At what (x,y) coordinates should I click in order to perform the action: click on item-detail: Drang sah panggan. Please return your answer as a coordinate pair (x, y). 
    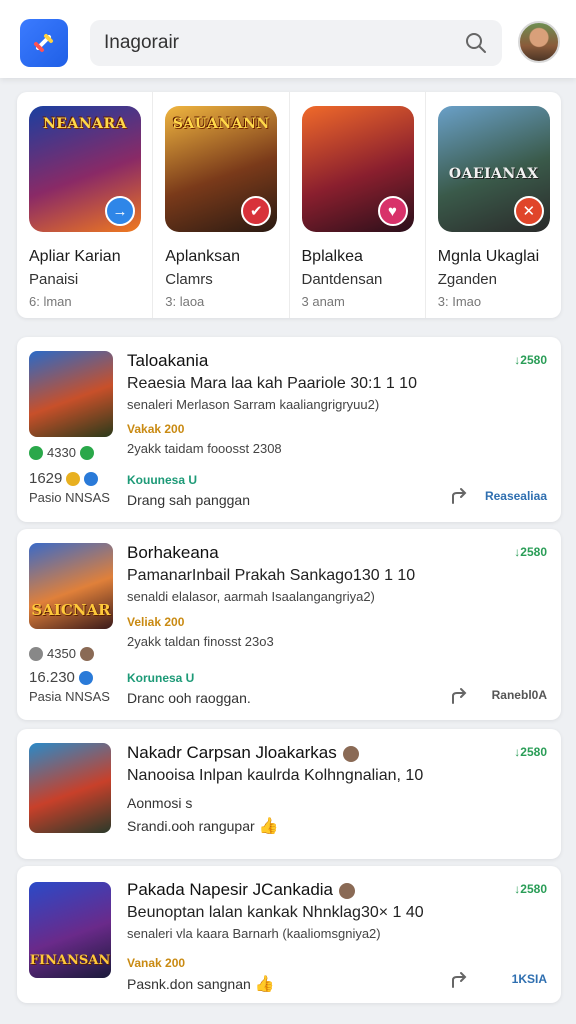
    Looking at the image, I should click on (188, 500).